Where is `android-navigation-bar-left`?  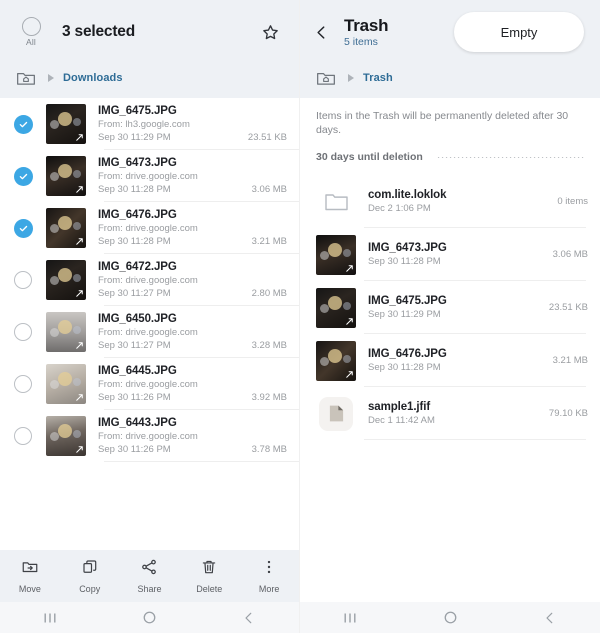
android-navigation-bar-left is located at coordinates (149, 617).